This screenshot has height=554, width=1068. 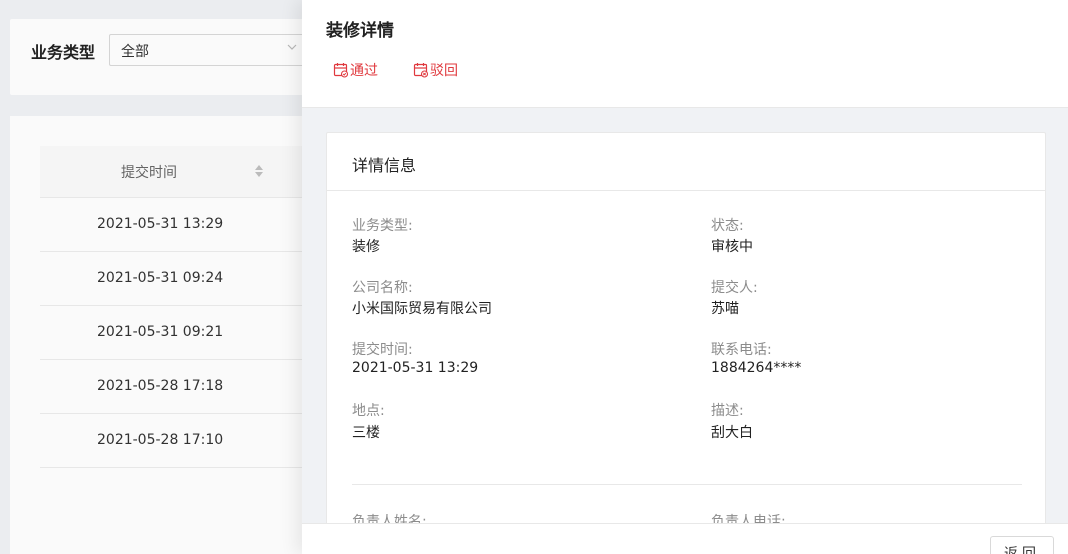 What do you see at coordinates (360, 31) in the screenshot?
I see `drawer-title: 装修详情` at bounding box center [360, 31].